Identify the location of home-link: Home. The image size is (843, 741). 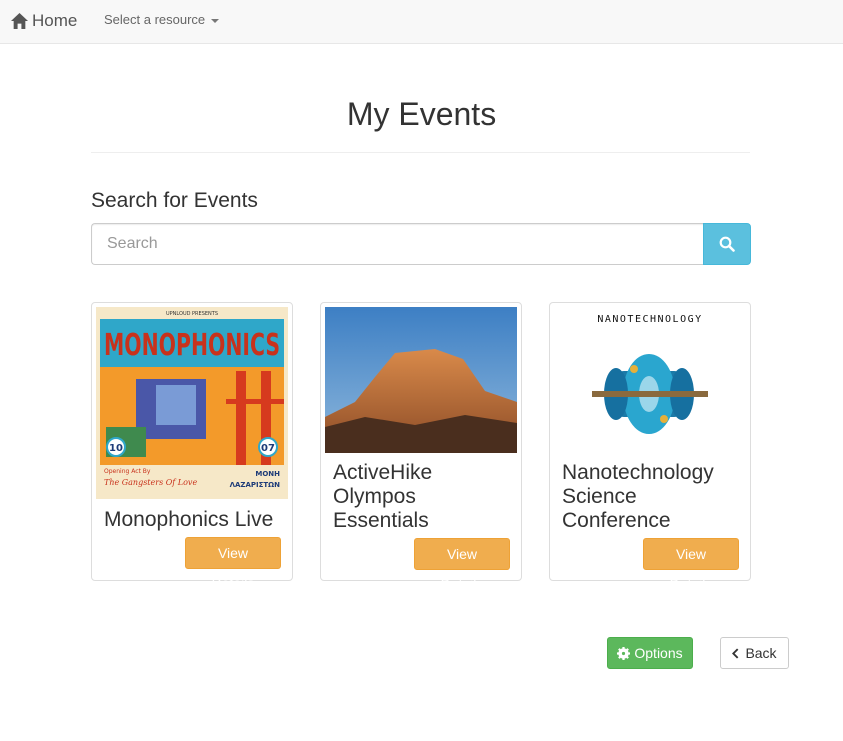
(44, 21).